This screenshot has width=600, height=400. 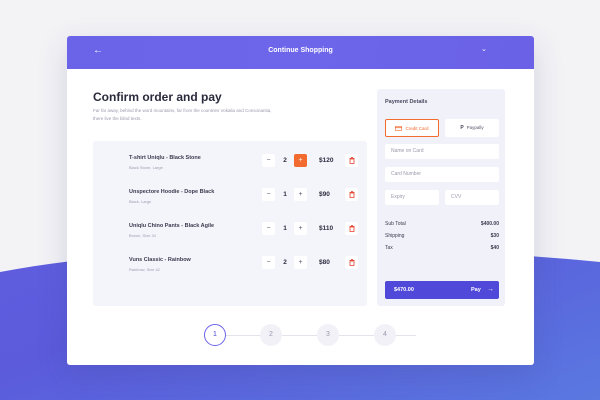 I want to click on arrow-right-icon: →, so click(x=490, y=289).